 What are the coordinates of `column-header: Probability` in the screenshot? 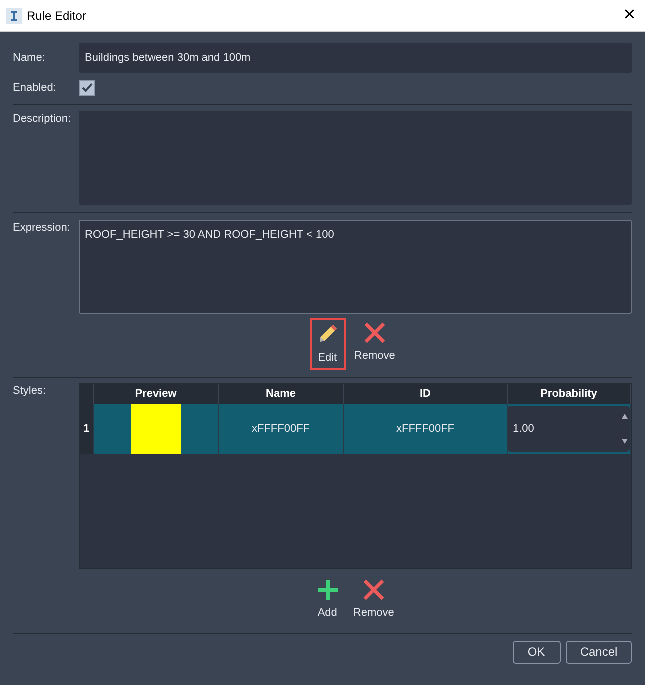 It's located at (569, 394).